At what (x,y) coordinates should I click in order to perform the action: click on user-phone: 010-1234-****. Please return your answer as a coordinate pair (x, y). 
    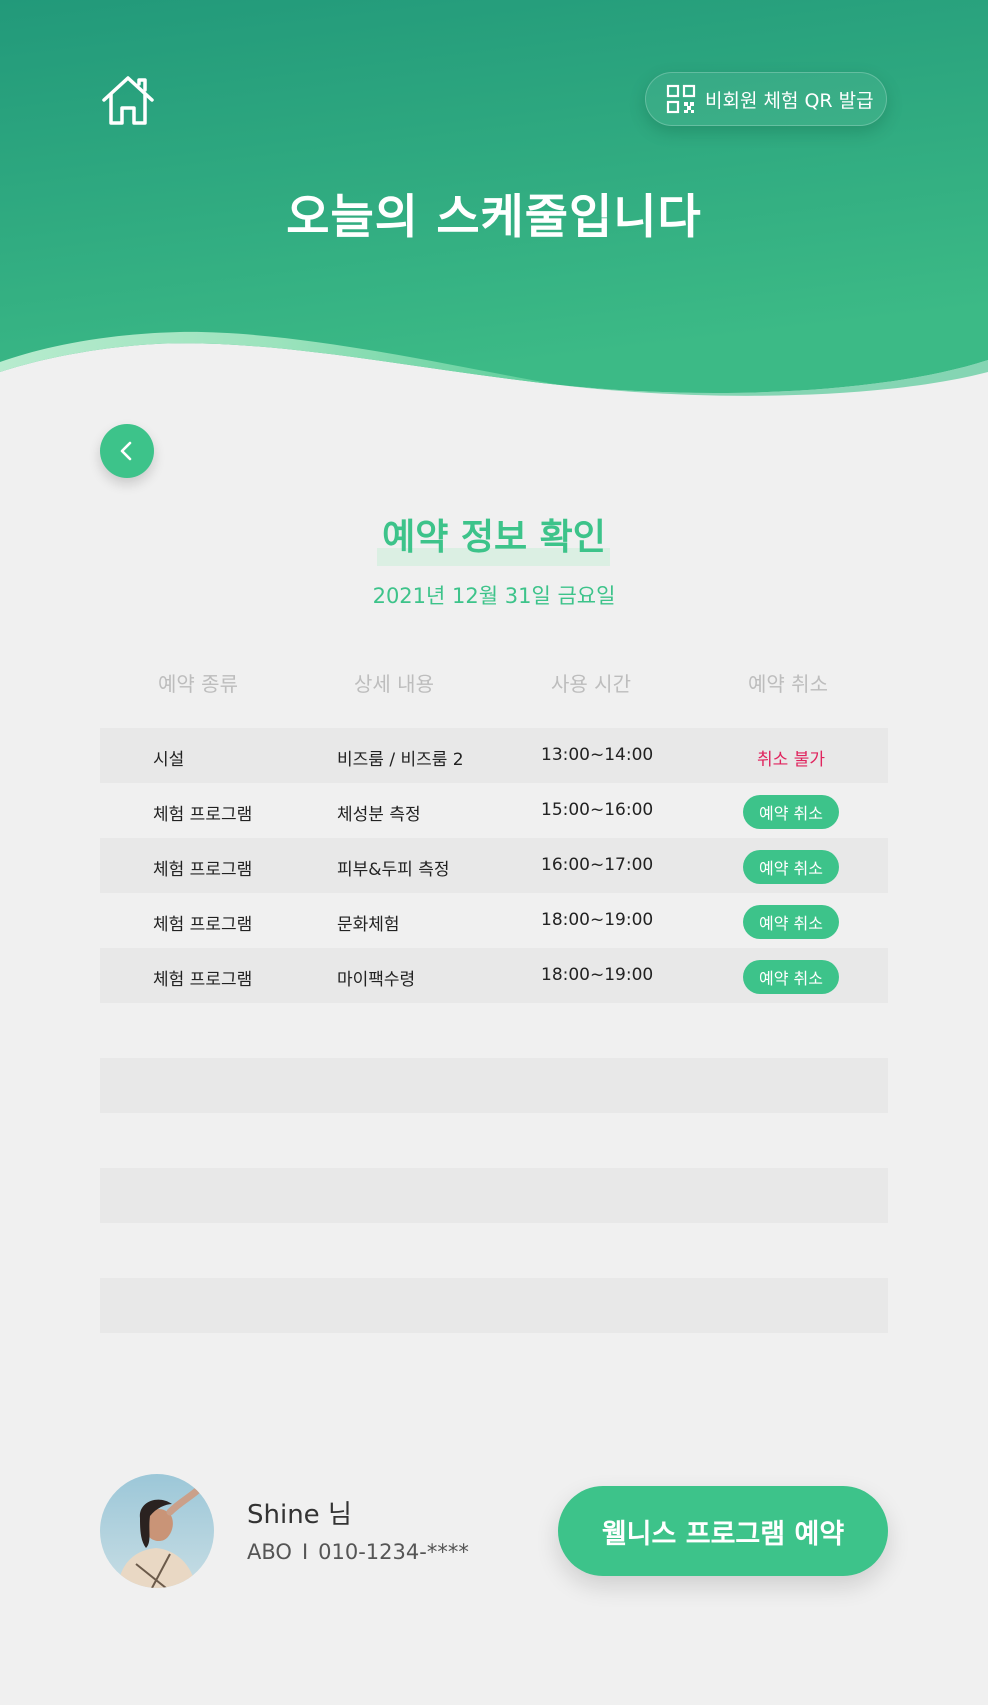
    Looking at the image, I should click on (393, 1552).